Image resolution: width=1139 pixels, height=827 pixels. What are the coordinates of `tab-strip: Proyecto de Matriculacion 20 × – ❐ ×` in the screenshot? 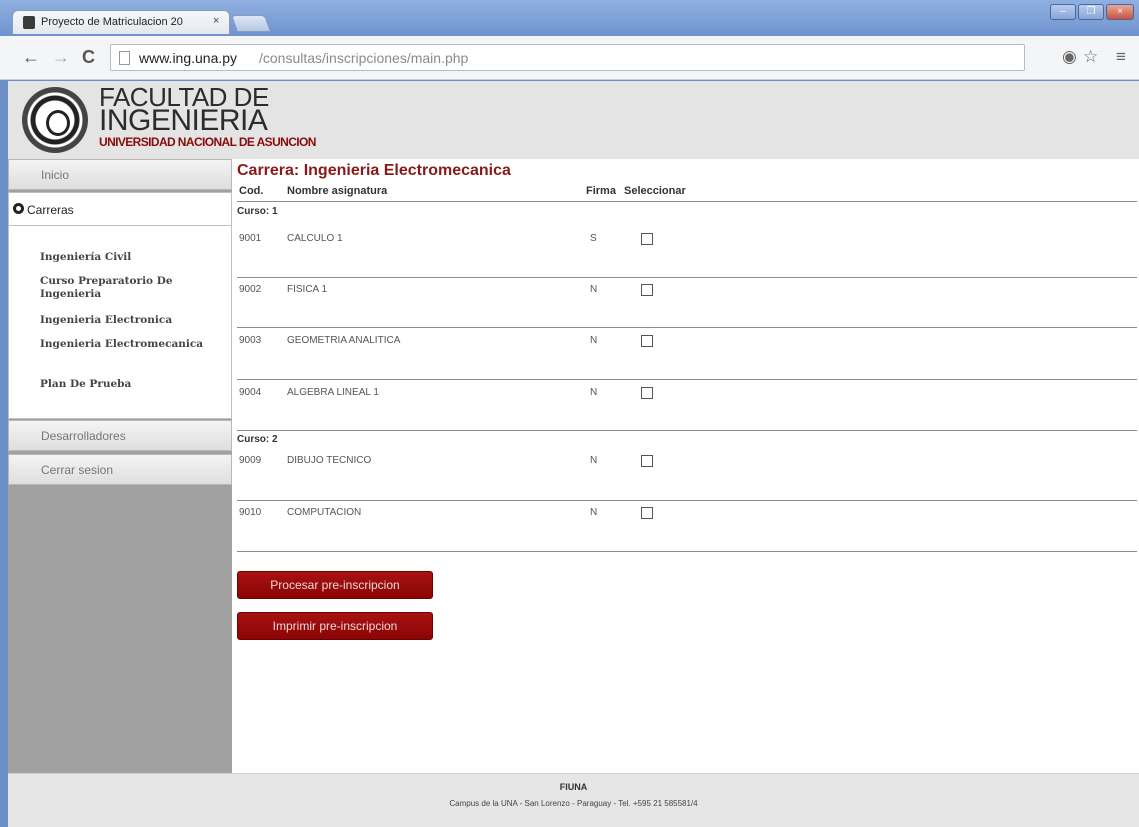 It's located at (569, 18).